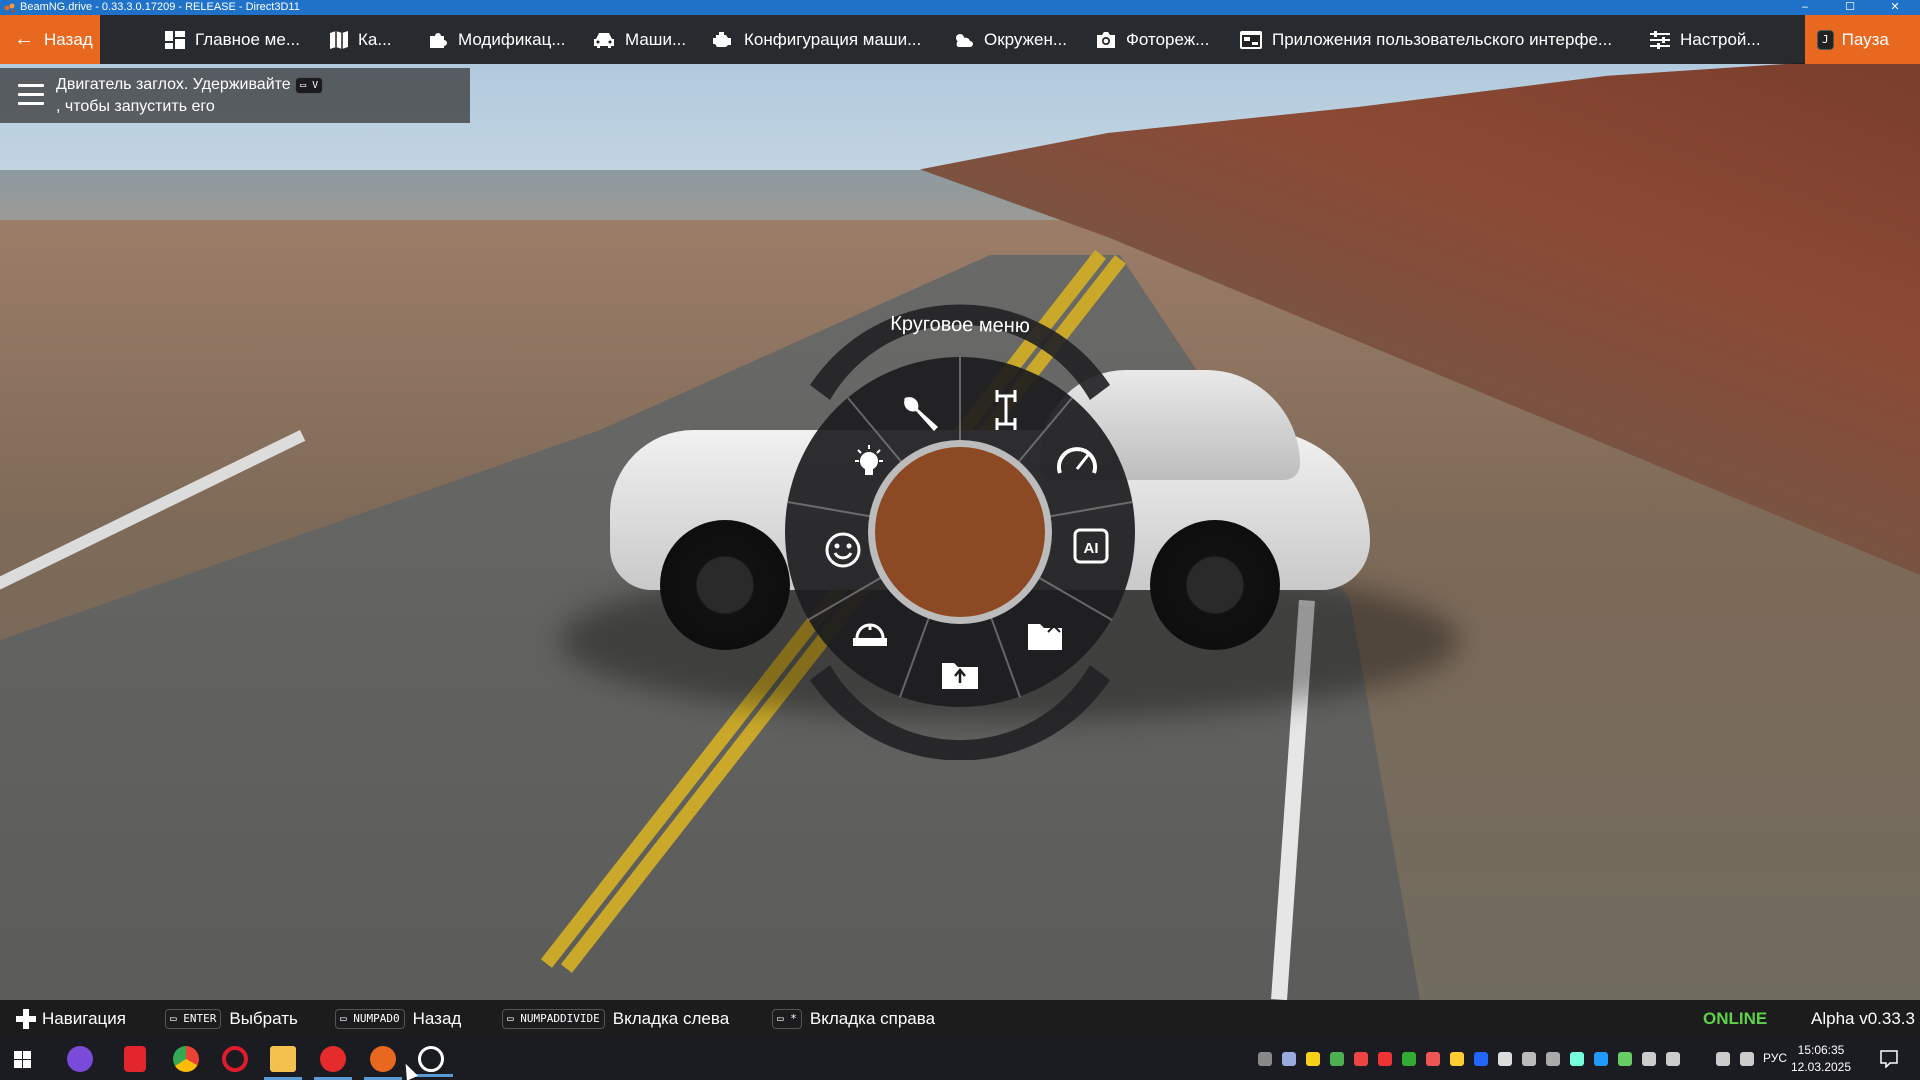 The width and height of the screenshot is (1920, 1080). What do you see at coordinates (1735, 1018) in the screenshot?
I see `online-status: ONLINE` at bounding box center [1735, 1018].